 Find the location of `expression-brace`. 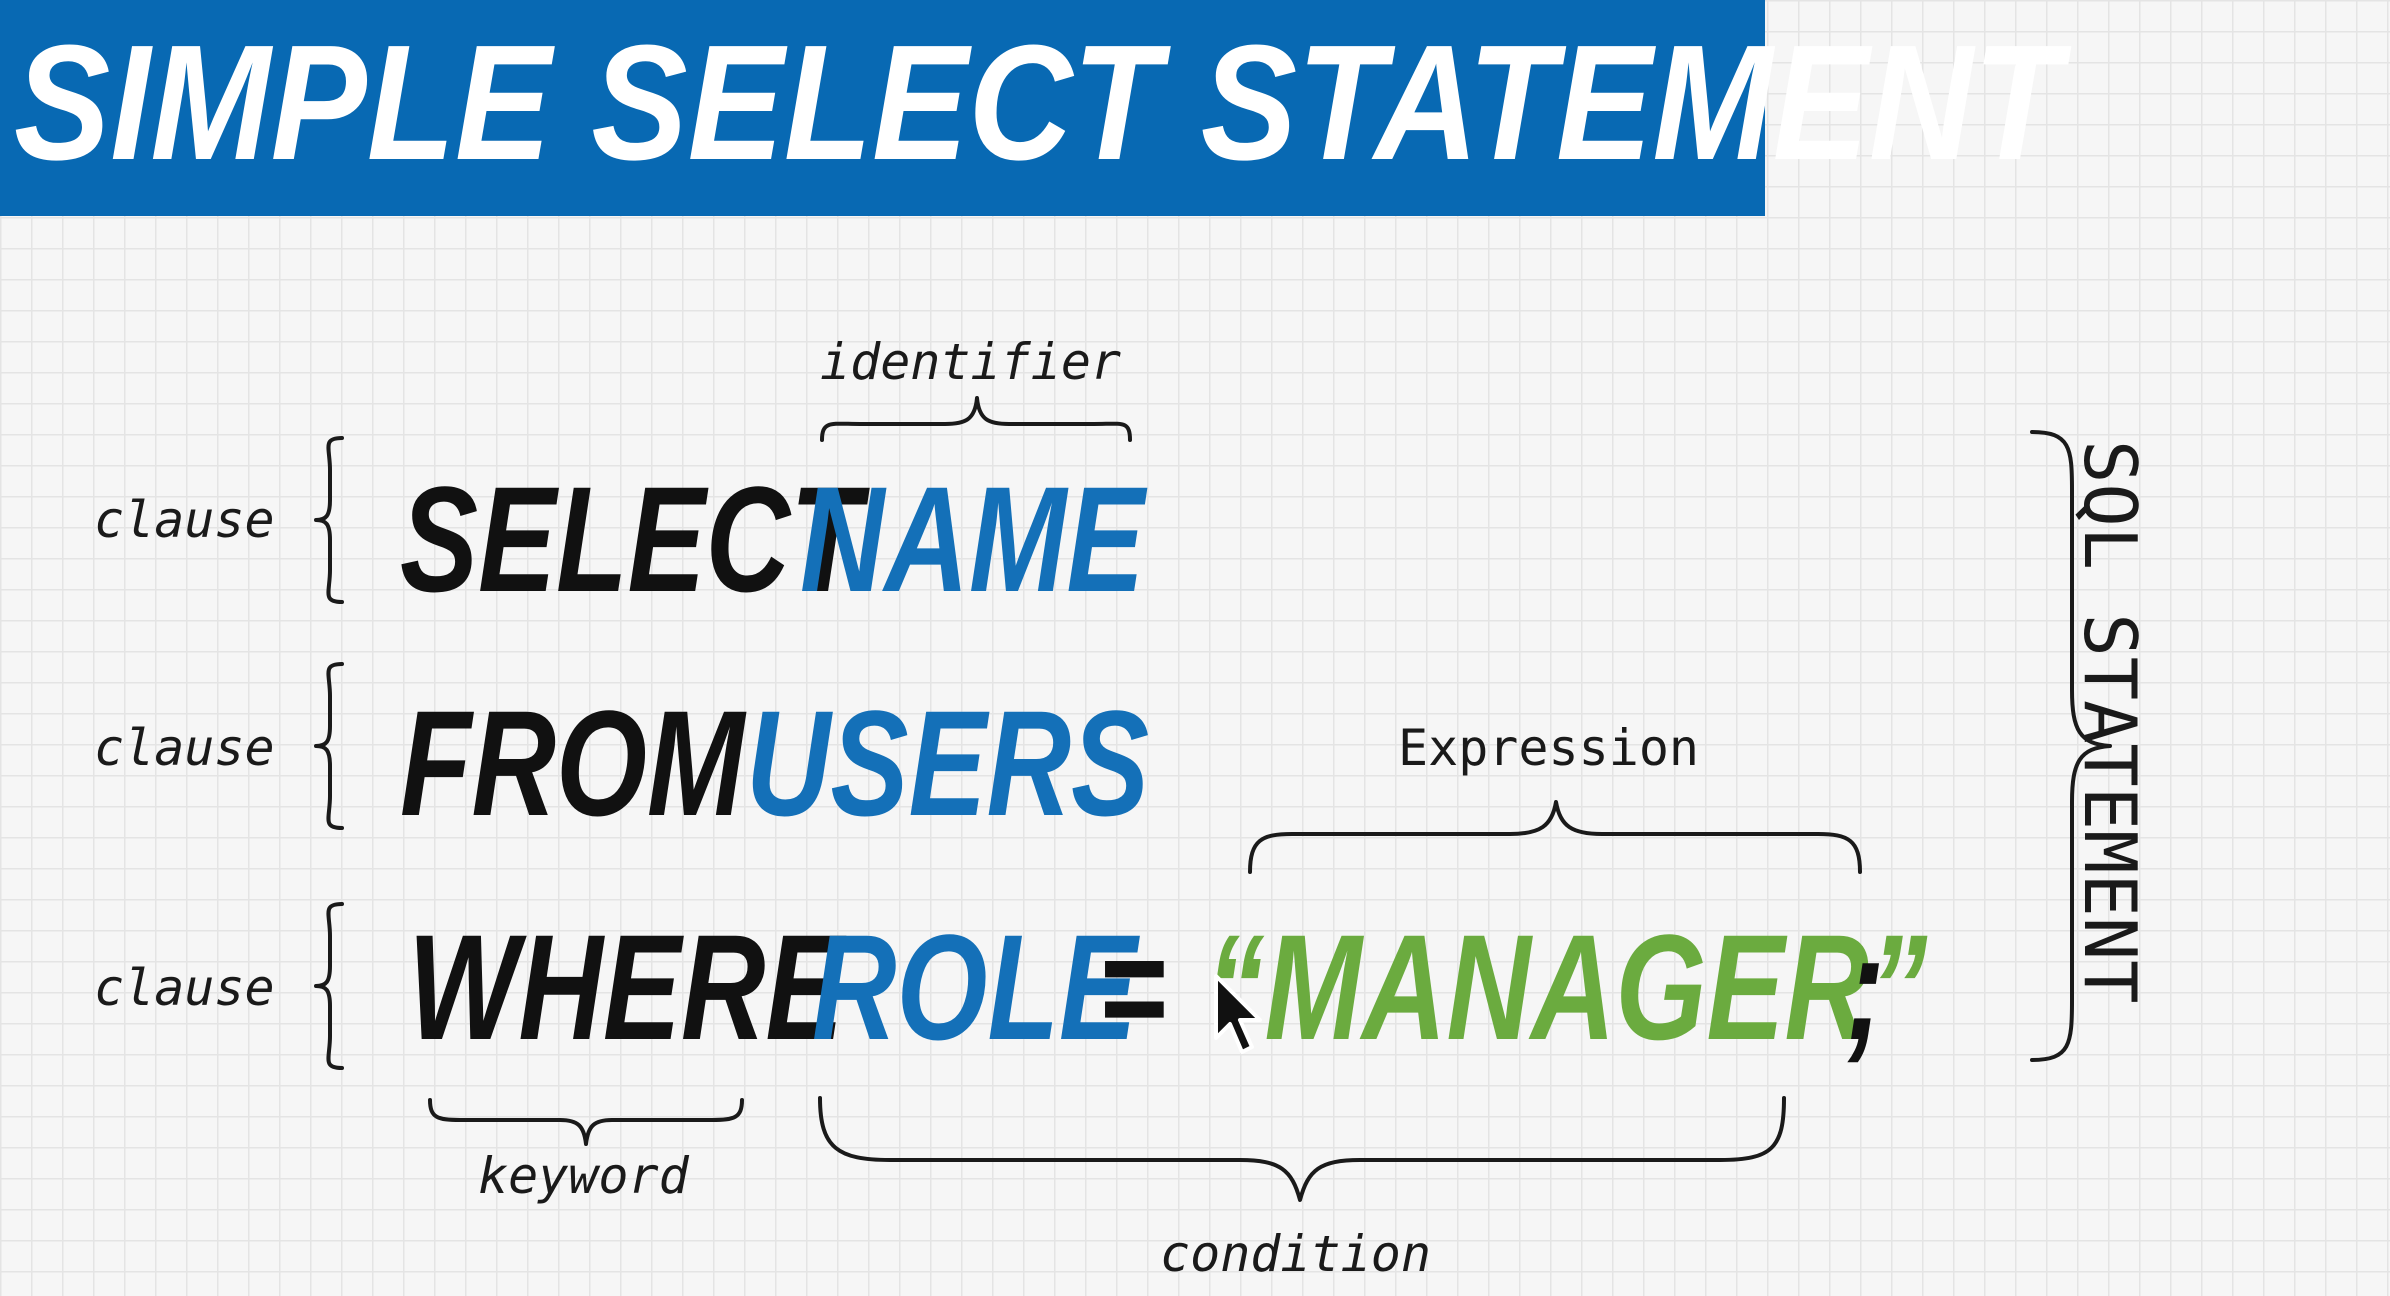

expression-brace is located at coordinates (1555, 837).